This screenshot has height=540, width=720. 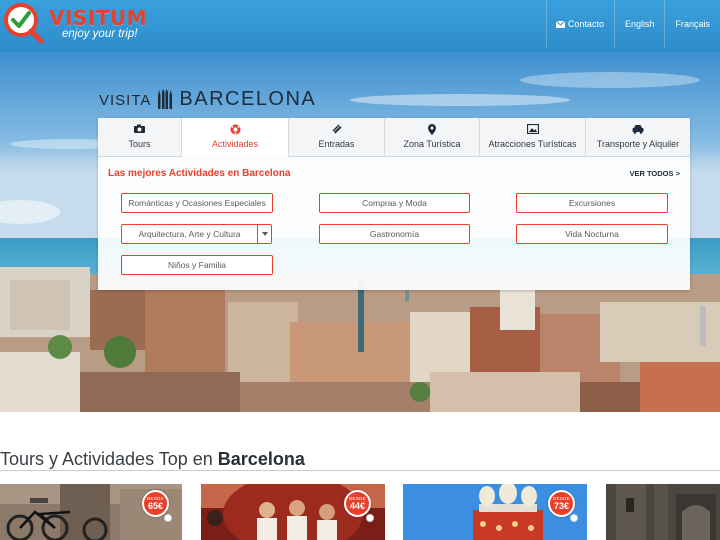 What do you see at coordinates (109, 459) in the screenshot?
I see `section-title-prefix: Tours y Actividades Top en` at bounding box center [109, 459].